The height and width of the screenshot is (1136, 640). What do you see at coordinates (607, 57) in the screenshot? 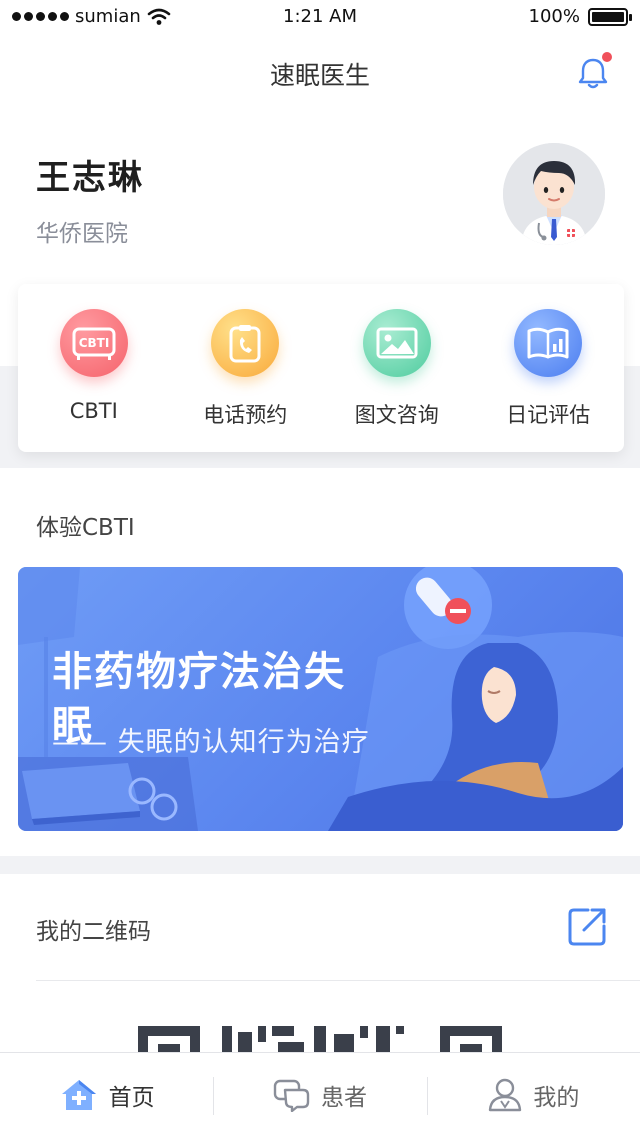
I see `notification-dot` at bounding box center [607, 57].